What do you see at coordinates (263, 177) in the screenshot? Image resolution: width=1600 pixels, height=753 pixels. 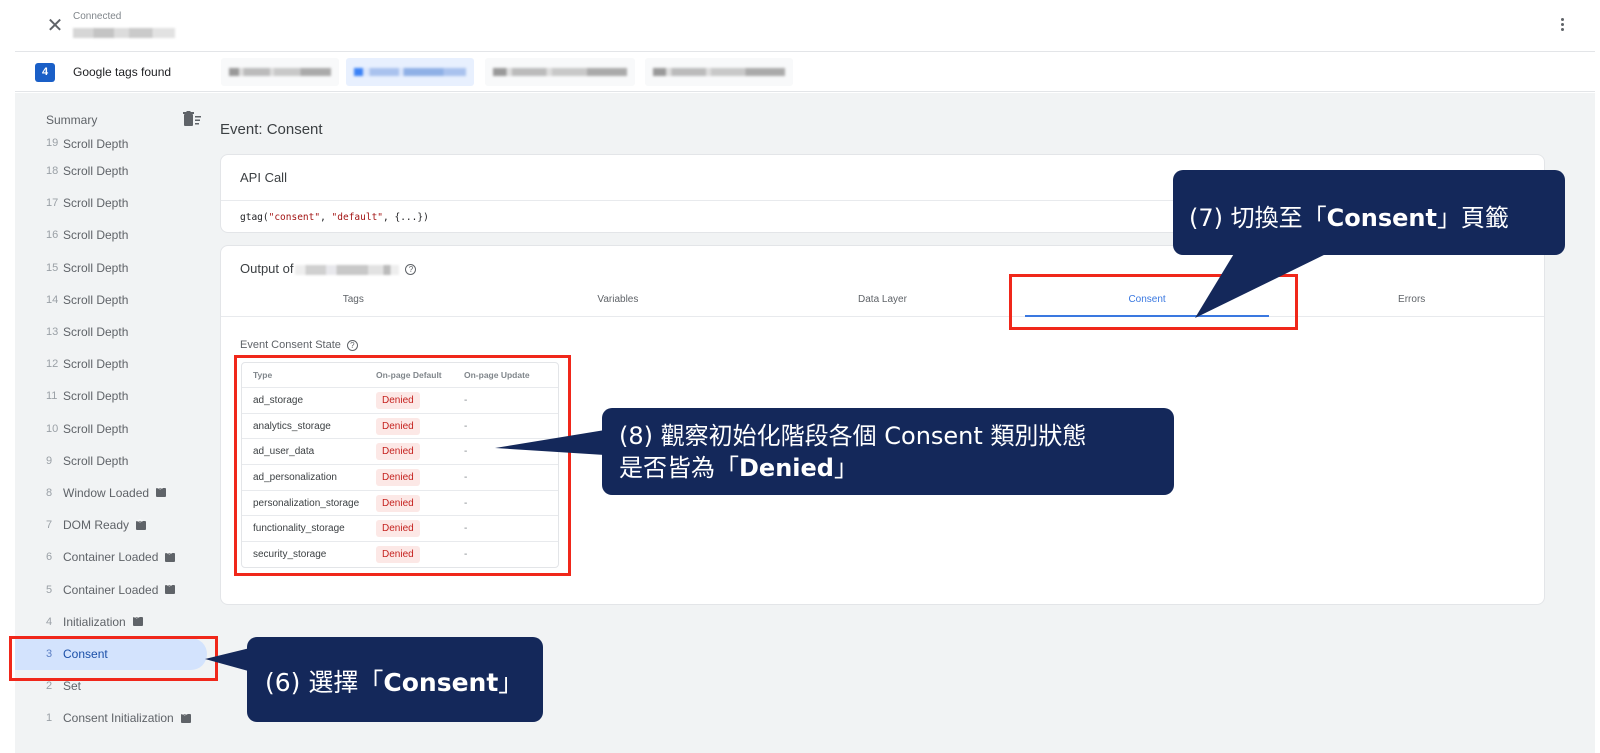 I see `api-call-label: API Call` at bounding box center [263, 177].